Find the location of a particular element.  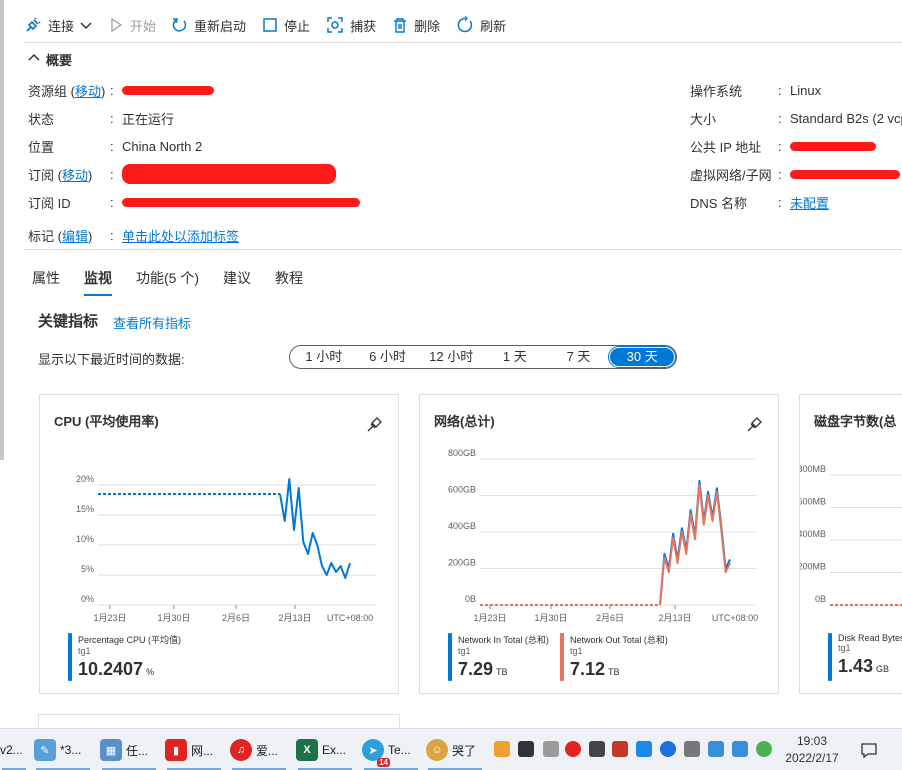

legend-value: 1.43 is located at coordinates (856, 666).